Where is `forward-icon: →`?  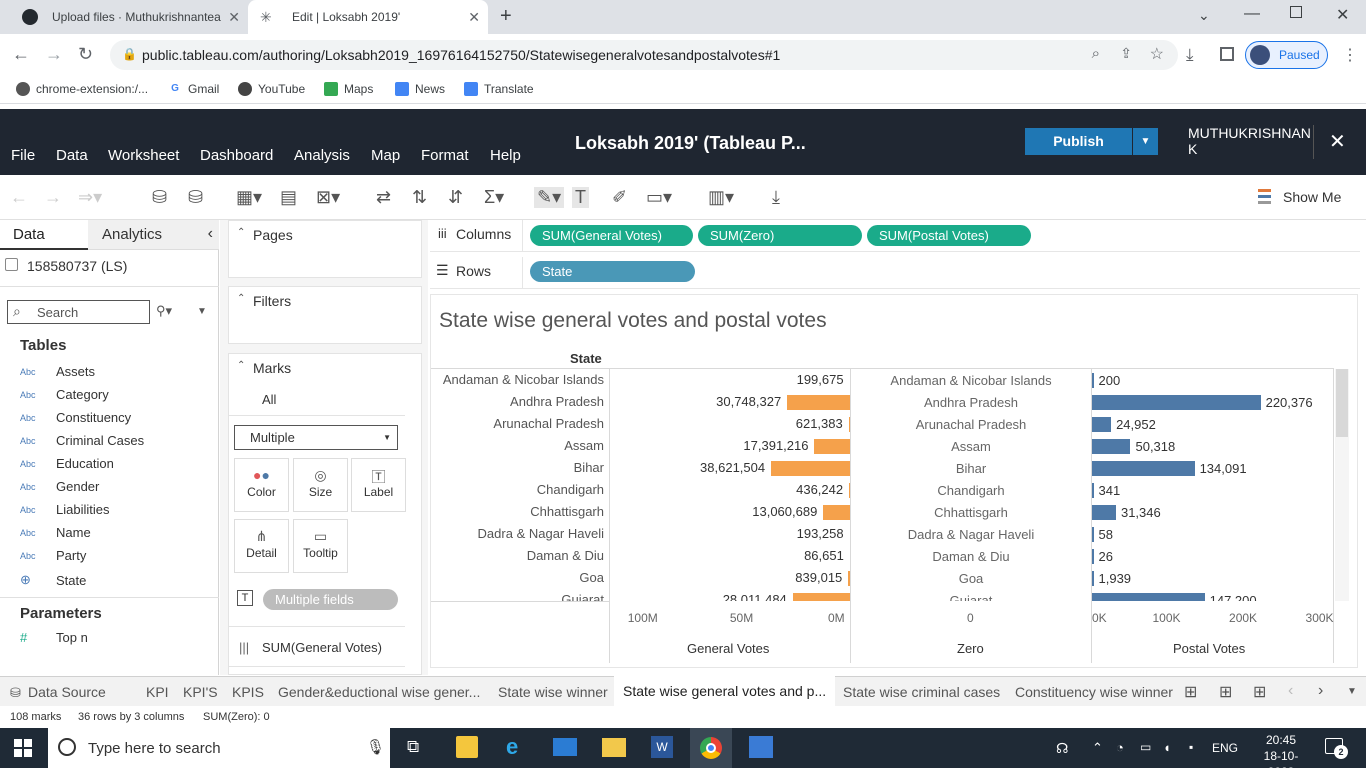 forward-icon: → is located at coordinates (54, 54).